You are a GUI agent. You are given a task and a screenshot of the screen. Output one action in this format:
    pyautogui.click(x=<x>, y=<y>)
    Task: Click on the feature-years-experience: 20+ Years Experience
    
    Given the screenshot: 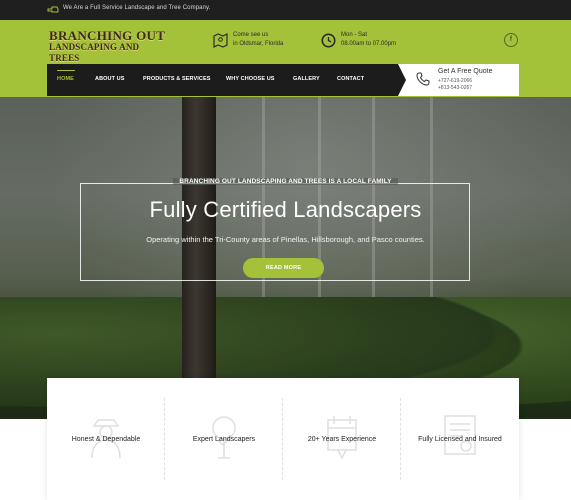 What is the action you would take?
    pyautogui.click(x=342, y=439)
    